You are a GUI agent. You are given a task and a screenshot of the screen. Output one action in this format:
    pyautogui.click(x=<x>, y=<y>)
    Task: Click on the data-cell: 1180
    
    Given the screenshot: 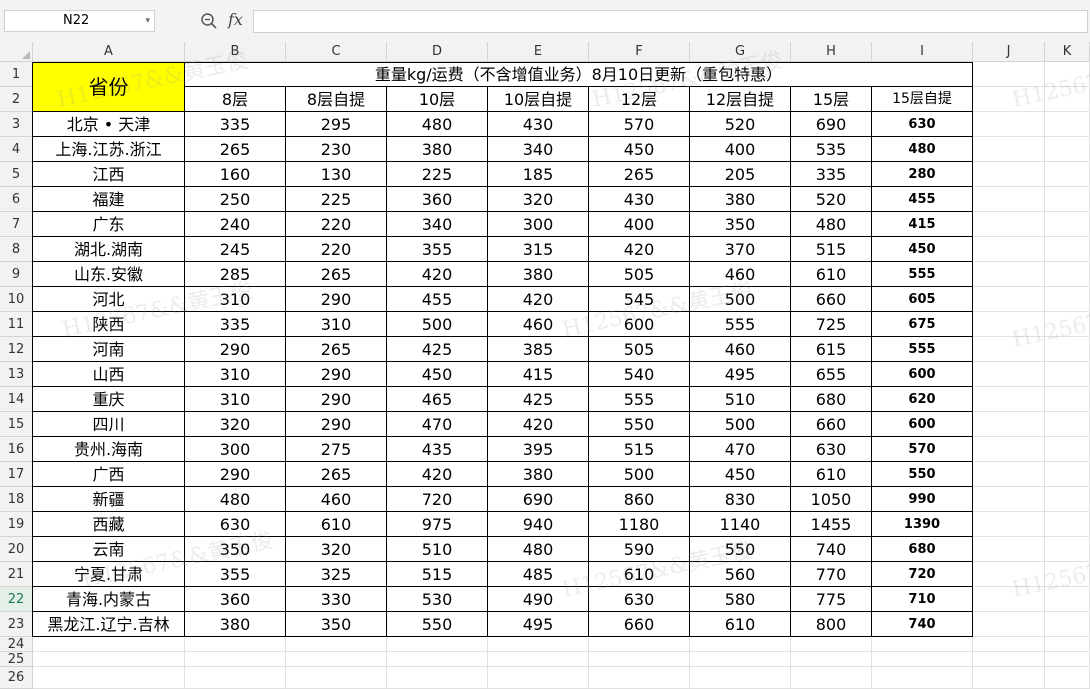 What is the action you would take?
    pyautogui.click(x=639, y=524)
    